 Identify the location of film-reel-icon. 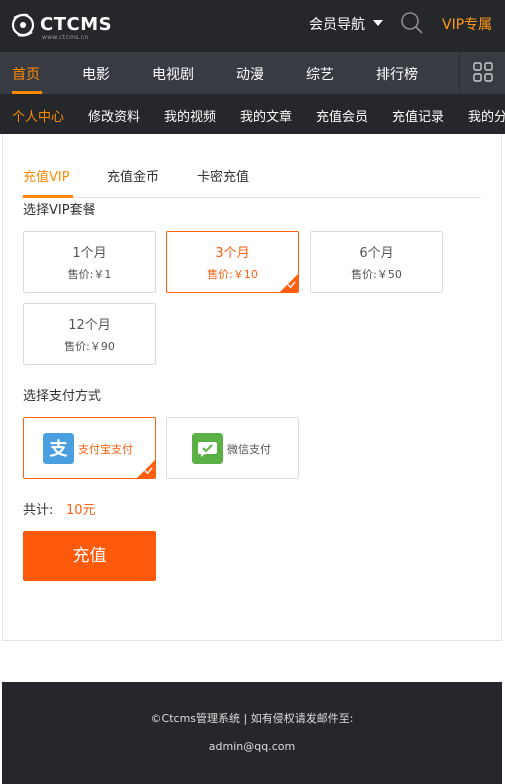
(23, 25).